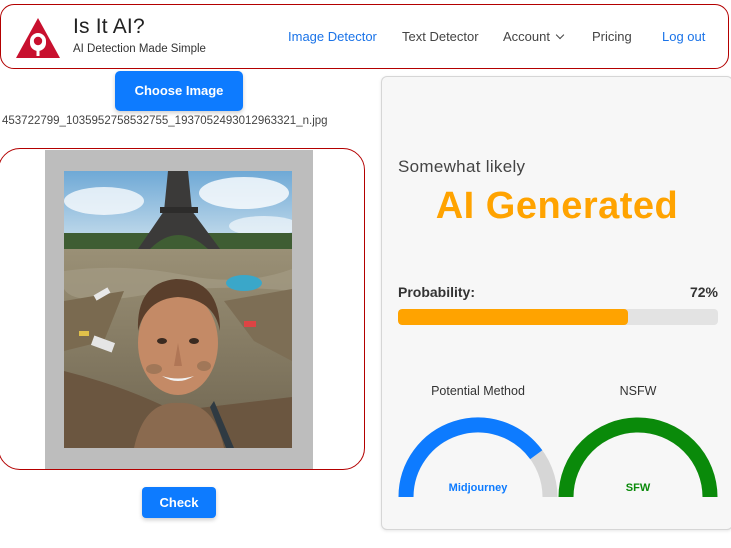 This screenshot has height=548, width=731. What do you see at coordinates (462, 166) in the screenshot?
I see `likelihood-text: Somewhat likely` at bounding box center [462, 166].